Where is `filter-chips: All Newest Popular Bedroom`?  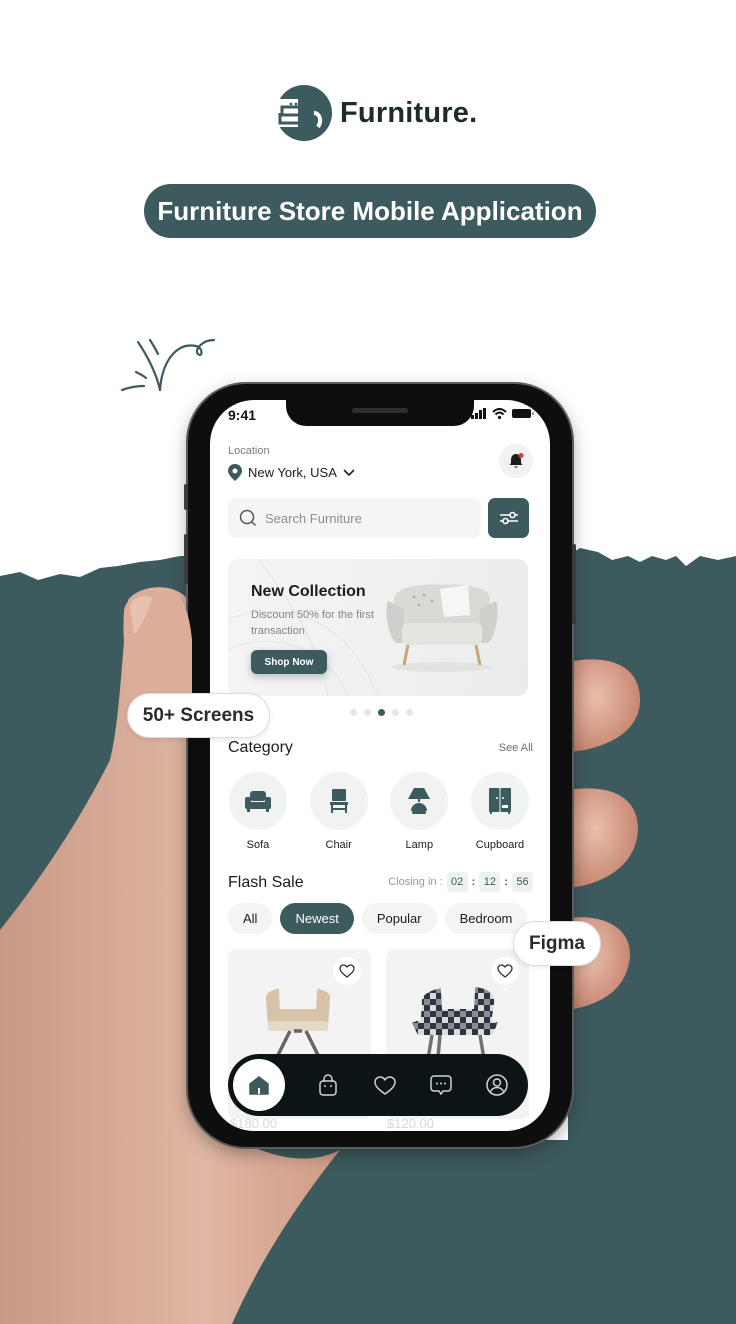 filter-chips: All Newest Popular Bedroom is located at coordinates (378, 918).